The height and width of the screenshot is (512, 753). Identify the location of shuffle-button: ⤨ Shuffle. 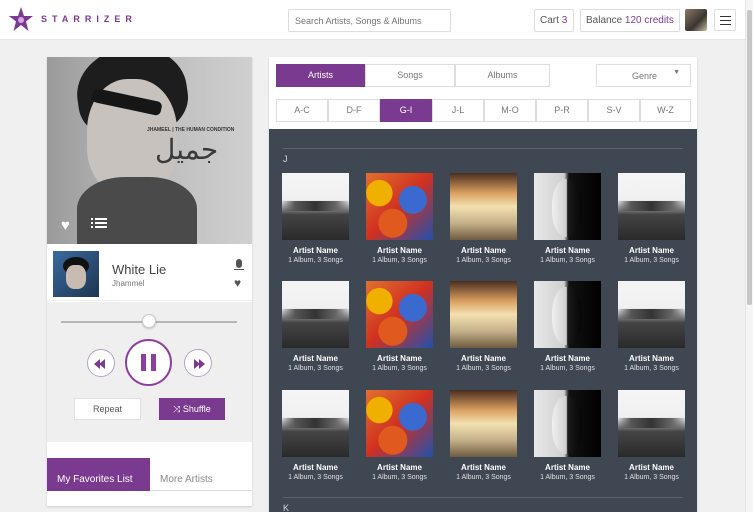
(192, 409).